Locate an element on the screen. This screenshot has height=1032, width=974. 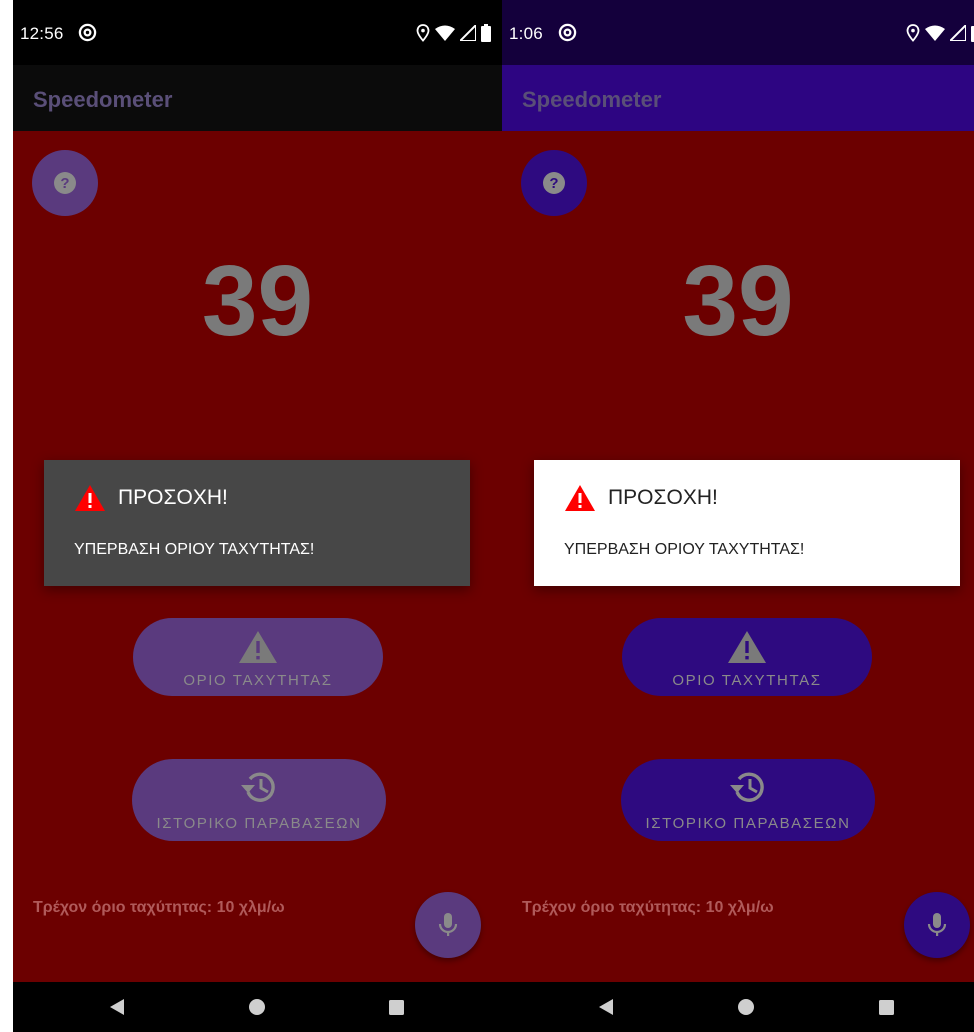
status-time: 1:06 is located at coordinates (526, 33).